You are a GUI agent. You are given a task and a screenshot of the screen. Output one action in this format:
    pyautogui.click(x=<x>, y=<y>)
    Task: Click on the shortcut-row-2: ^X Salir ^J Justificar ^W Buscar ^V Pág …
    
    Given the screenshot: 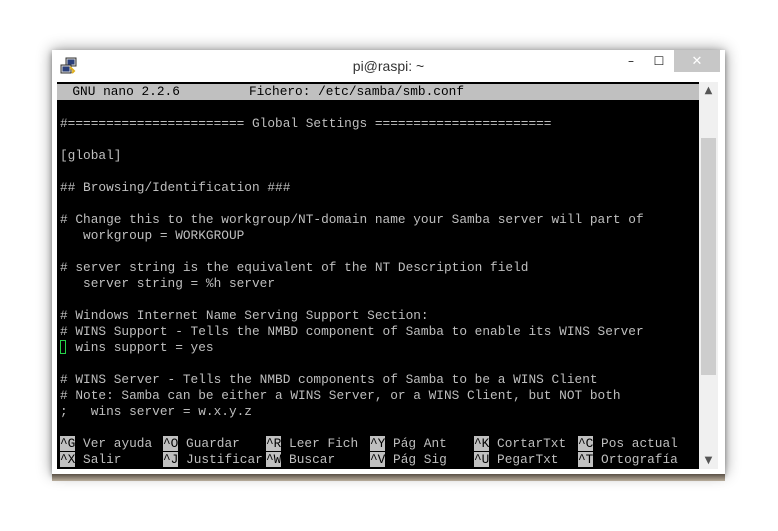 What is the action you would take?
    pyautogui.click(x=379, y=460)
    